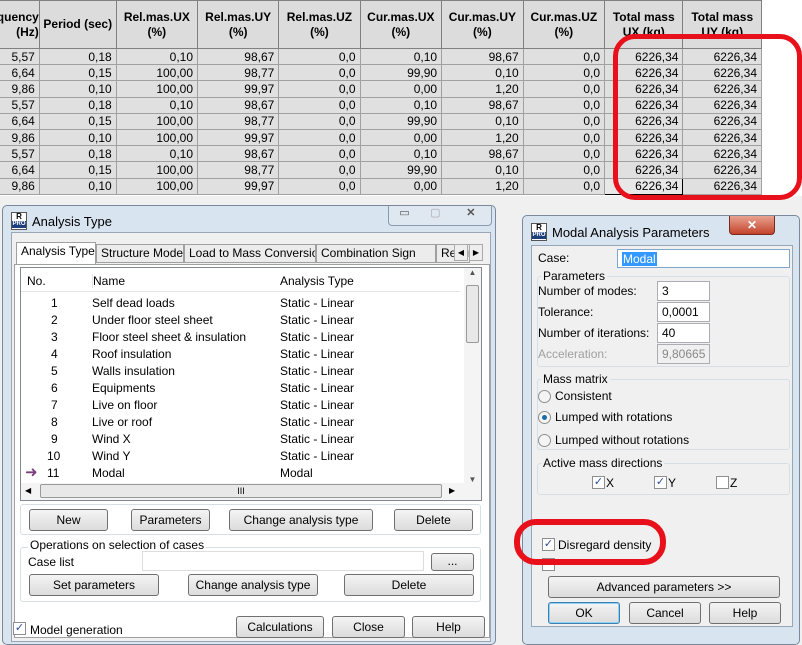  What do you see at coordinates (683, 333) in the screenshot?
I see `iterations-input: 40` at bounding box center [683, 333].